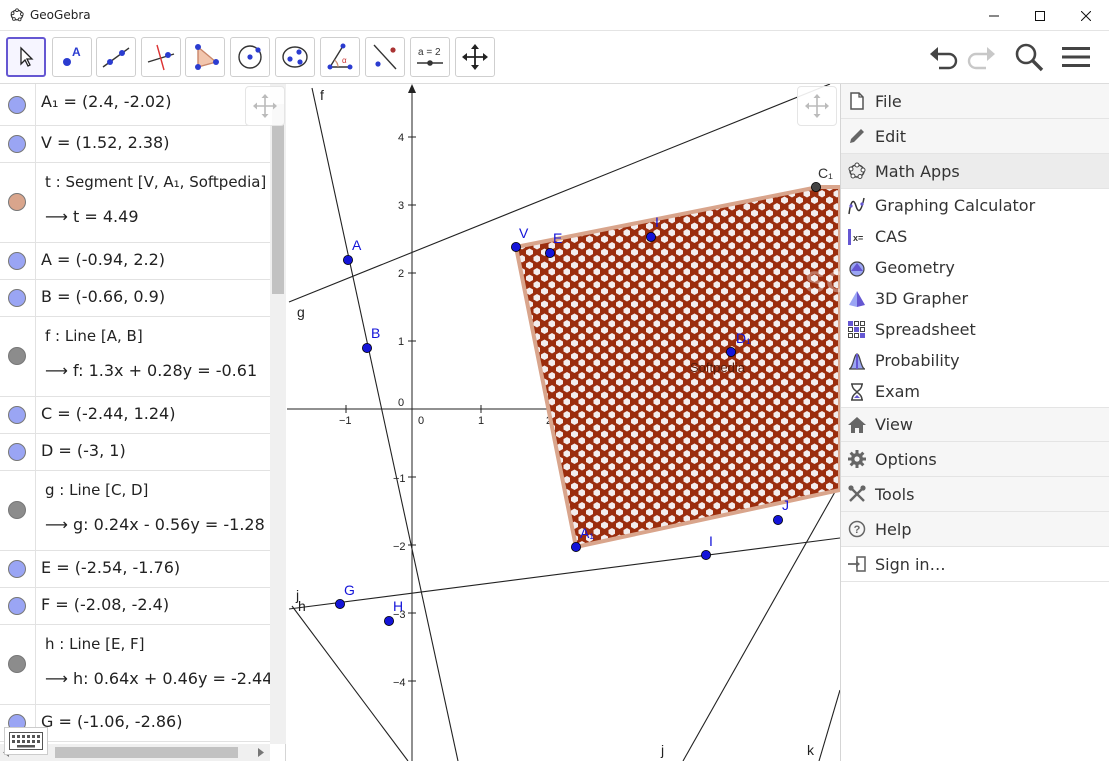 This screenshot has height=761, width=1109. What do you see at coordinates (155, 182) in the screenshot?
I see `algebra-definition: t : Segment [V, A₁, Softpedia]` at bounding box center [155, 182].